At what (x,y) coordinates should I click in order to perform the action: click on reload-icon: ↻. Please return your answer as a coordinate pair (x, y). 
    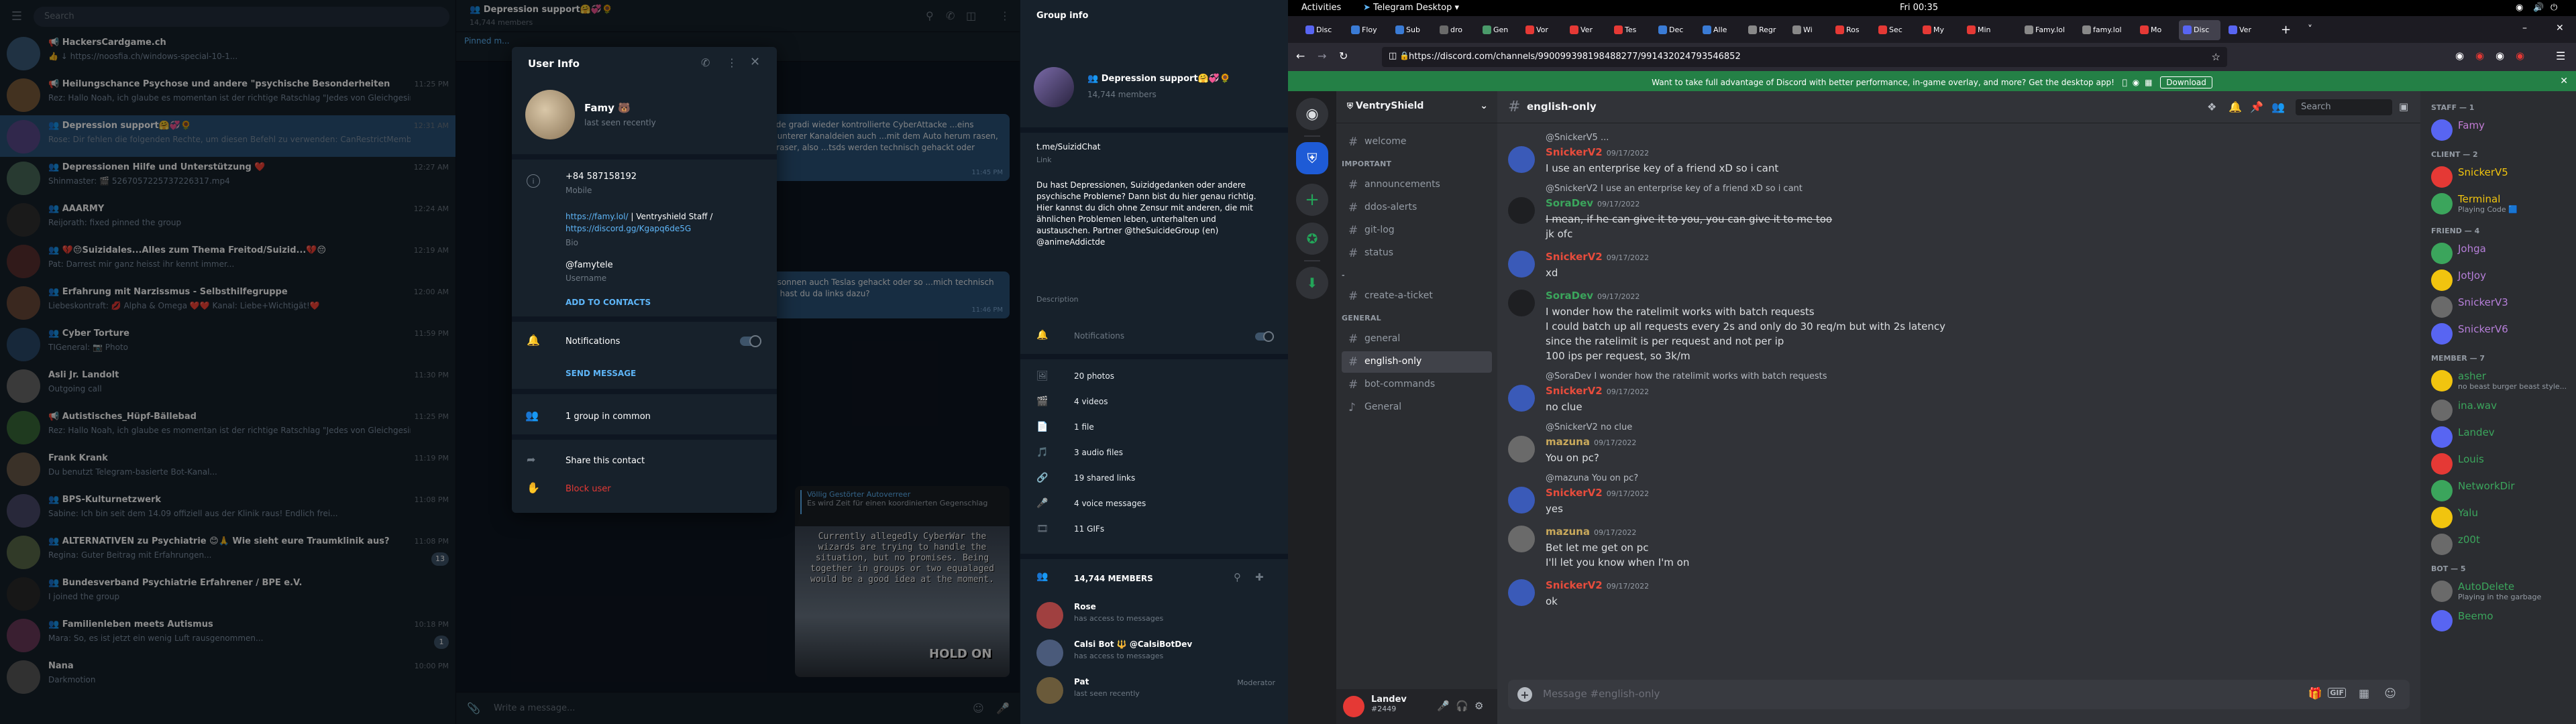
    Looking at the image, I should click on (1343, 56).